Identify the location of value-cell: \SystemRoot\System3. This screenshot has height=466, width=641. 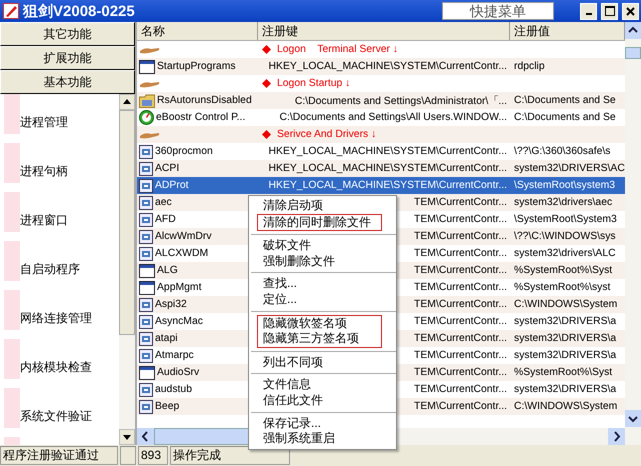
(565, 219).